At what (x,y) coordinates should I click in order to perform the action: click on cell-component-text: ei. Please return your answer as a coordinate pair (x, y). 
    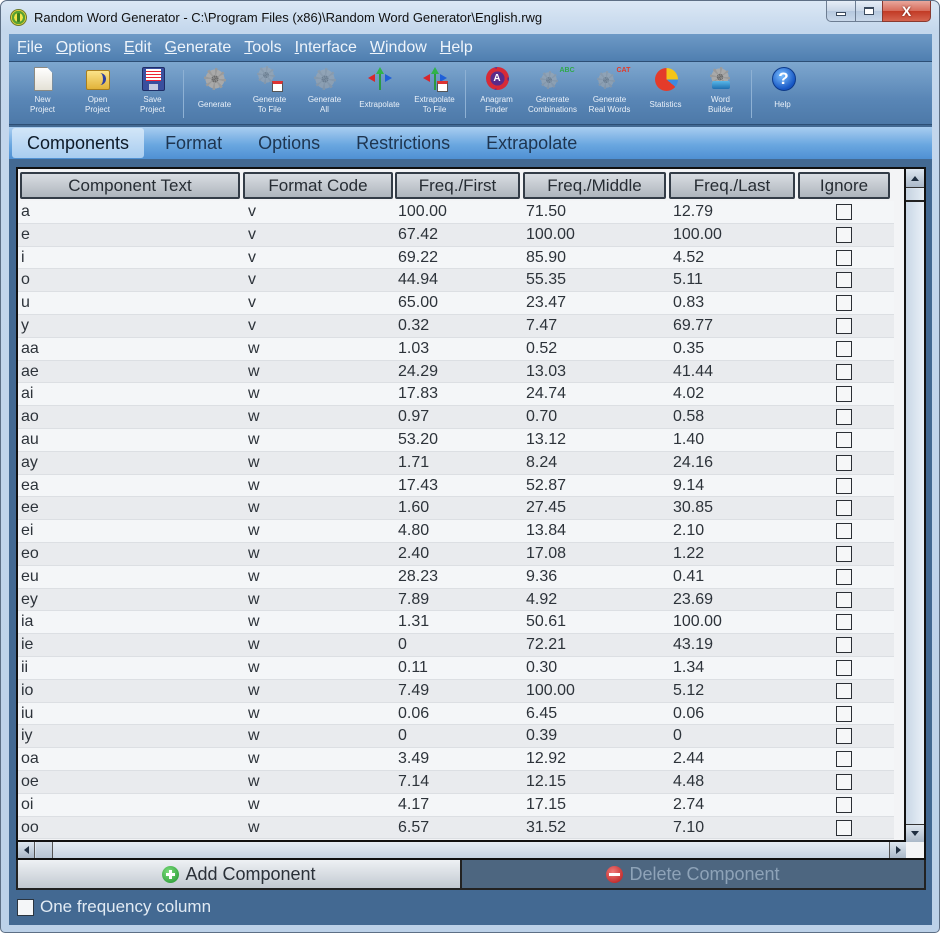
    Looking at the image, I should click on (27, 531).